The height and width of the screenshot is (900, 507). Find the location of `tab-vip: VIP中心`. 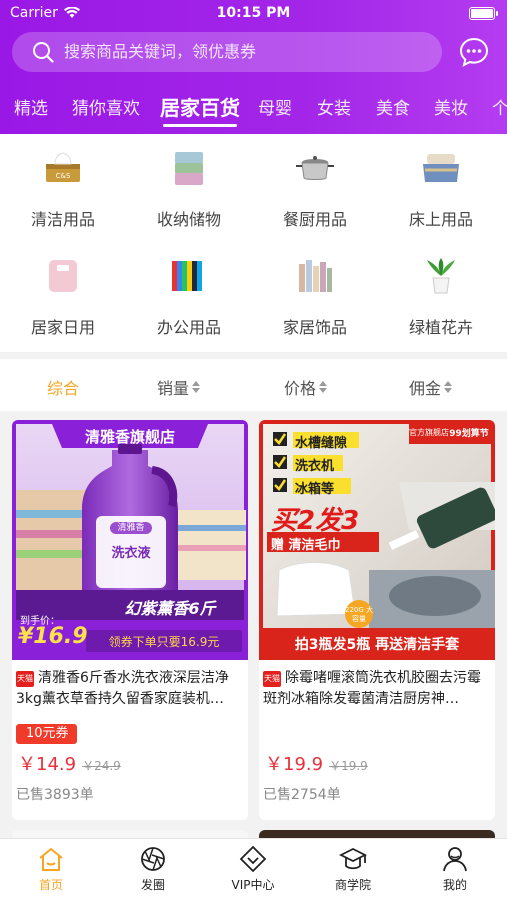

tab-vip: VIP中心 is located at coordinates (253, 869).